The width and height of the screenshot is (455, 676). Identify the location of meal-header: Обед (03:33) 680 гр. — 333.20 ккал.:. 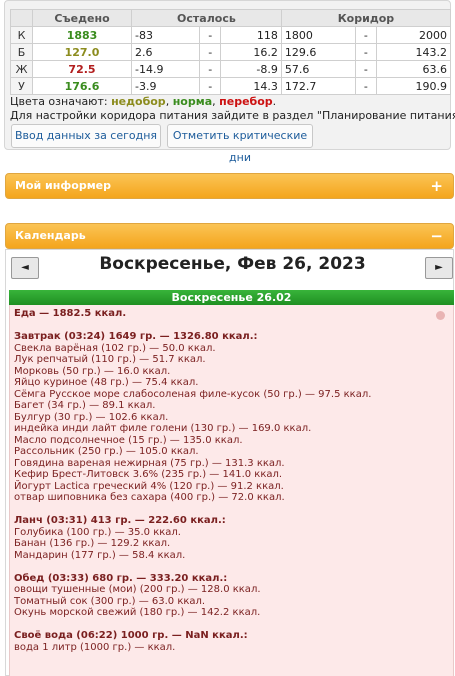
(121, 578).